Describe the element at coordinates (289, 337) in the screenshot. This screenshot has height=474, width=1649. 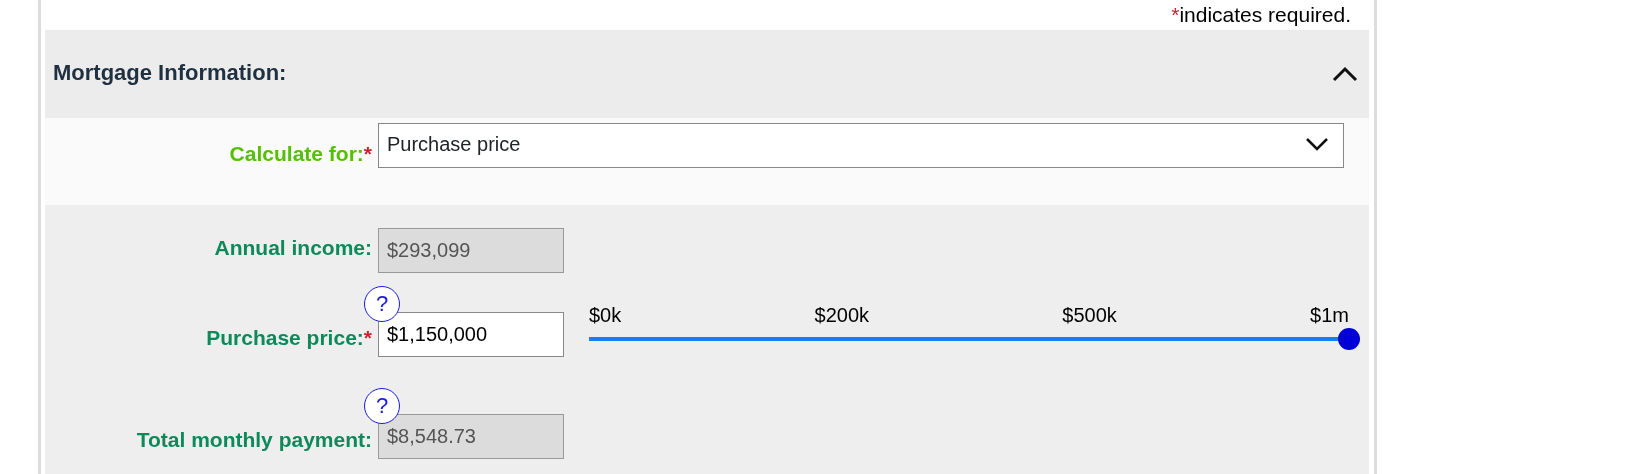
I see `field-label: Purchase price:*` at that location.